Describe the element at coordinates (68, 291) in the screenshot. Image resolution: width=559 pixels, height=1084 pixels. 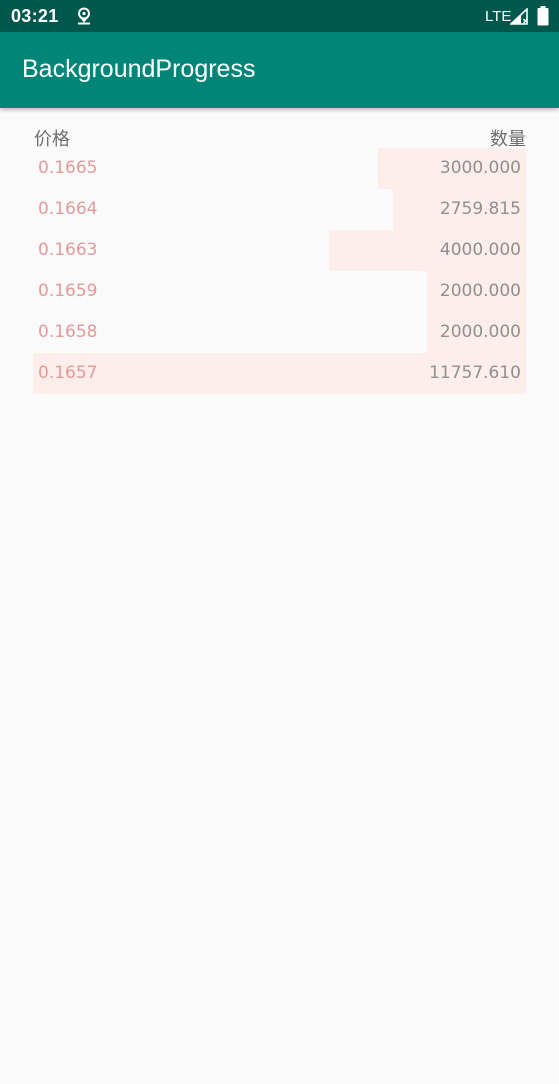
I see `order-price: 0.1659` at that location.